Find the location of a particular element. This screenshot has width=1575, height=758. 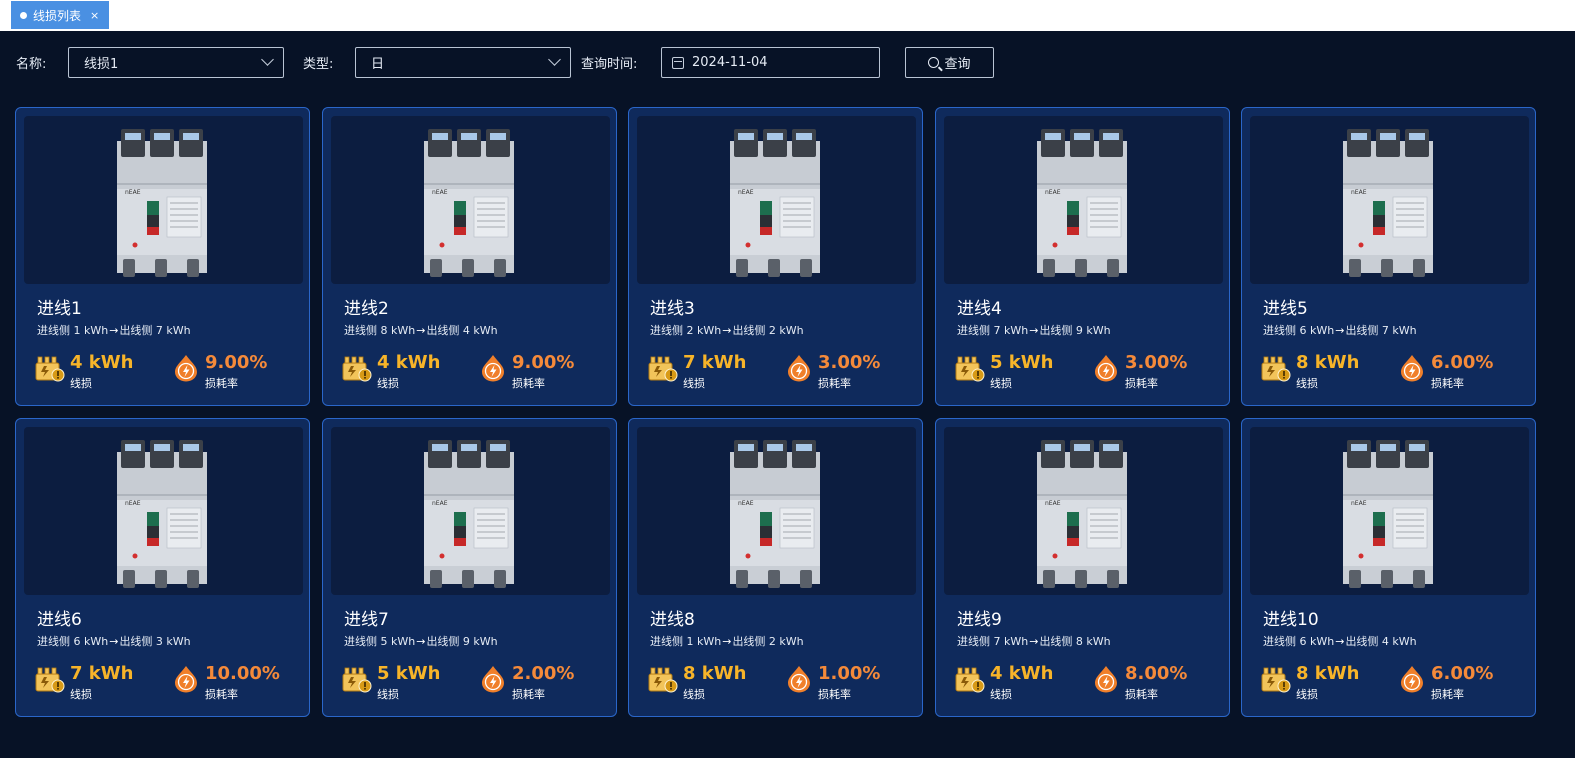

search-icon is located at coordinates (934, 62).